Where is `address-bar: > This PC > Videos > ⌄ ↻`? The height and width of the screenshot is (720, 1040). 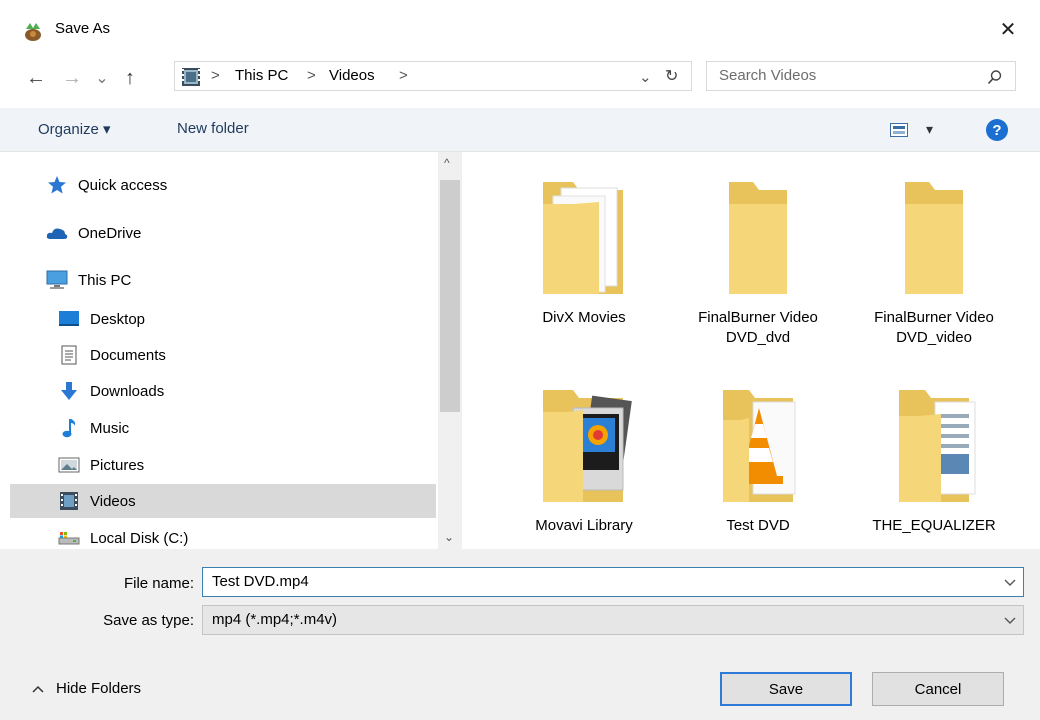
address-bar: > This PC > Videos > ⌄ ↻ is located at coordinates (433, 76).